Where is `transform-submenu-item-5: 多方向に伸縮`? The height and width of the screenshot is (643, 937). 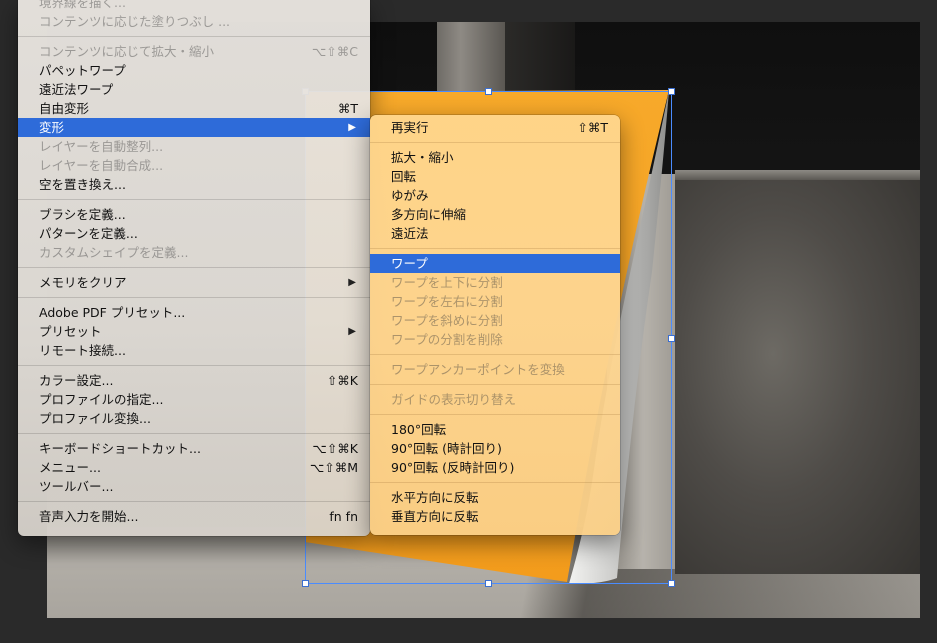 transform-submenu-item-5: 多方向に伸縮 is located at coordinates (495, 214).